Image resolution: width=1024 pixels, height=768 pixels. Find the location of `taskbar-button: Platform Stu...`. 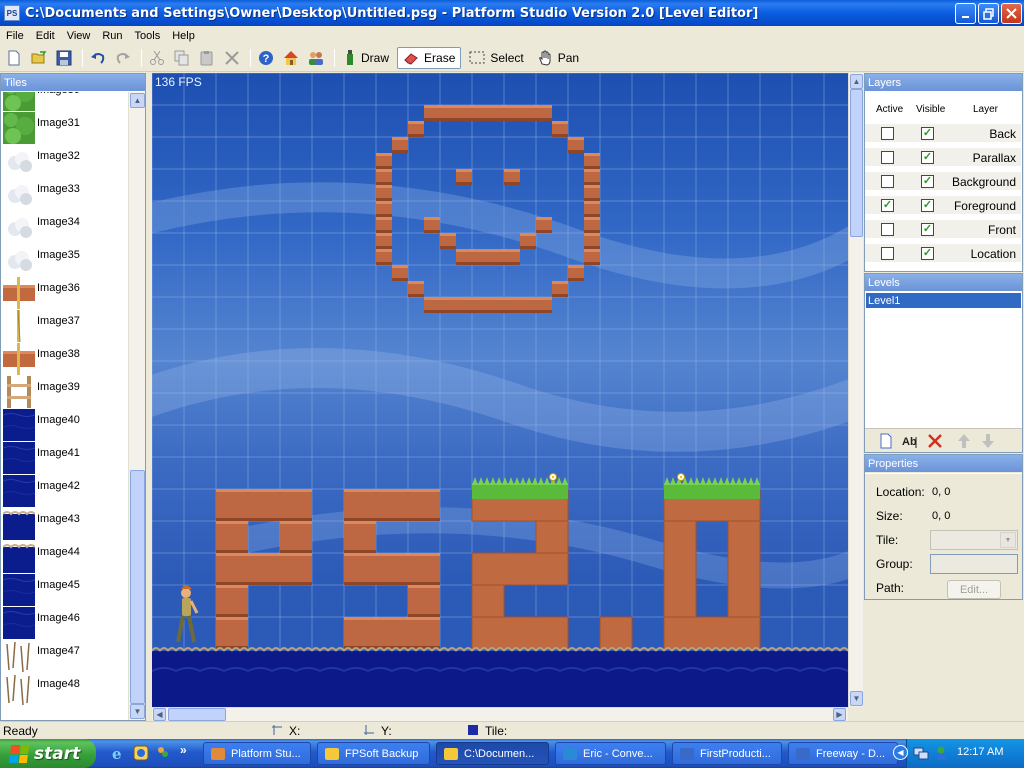

taskbar-button: Platform Stu... is located at coordinates (257, 753).